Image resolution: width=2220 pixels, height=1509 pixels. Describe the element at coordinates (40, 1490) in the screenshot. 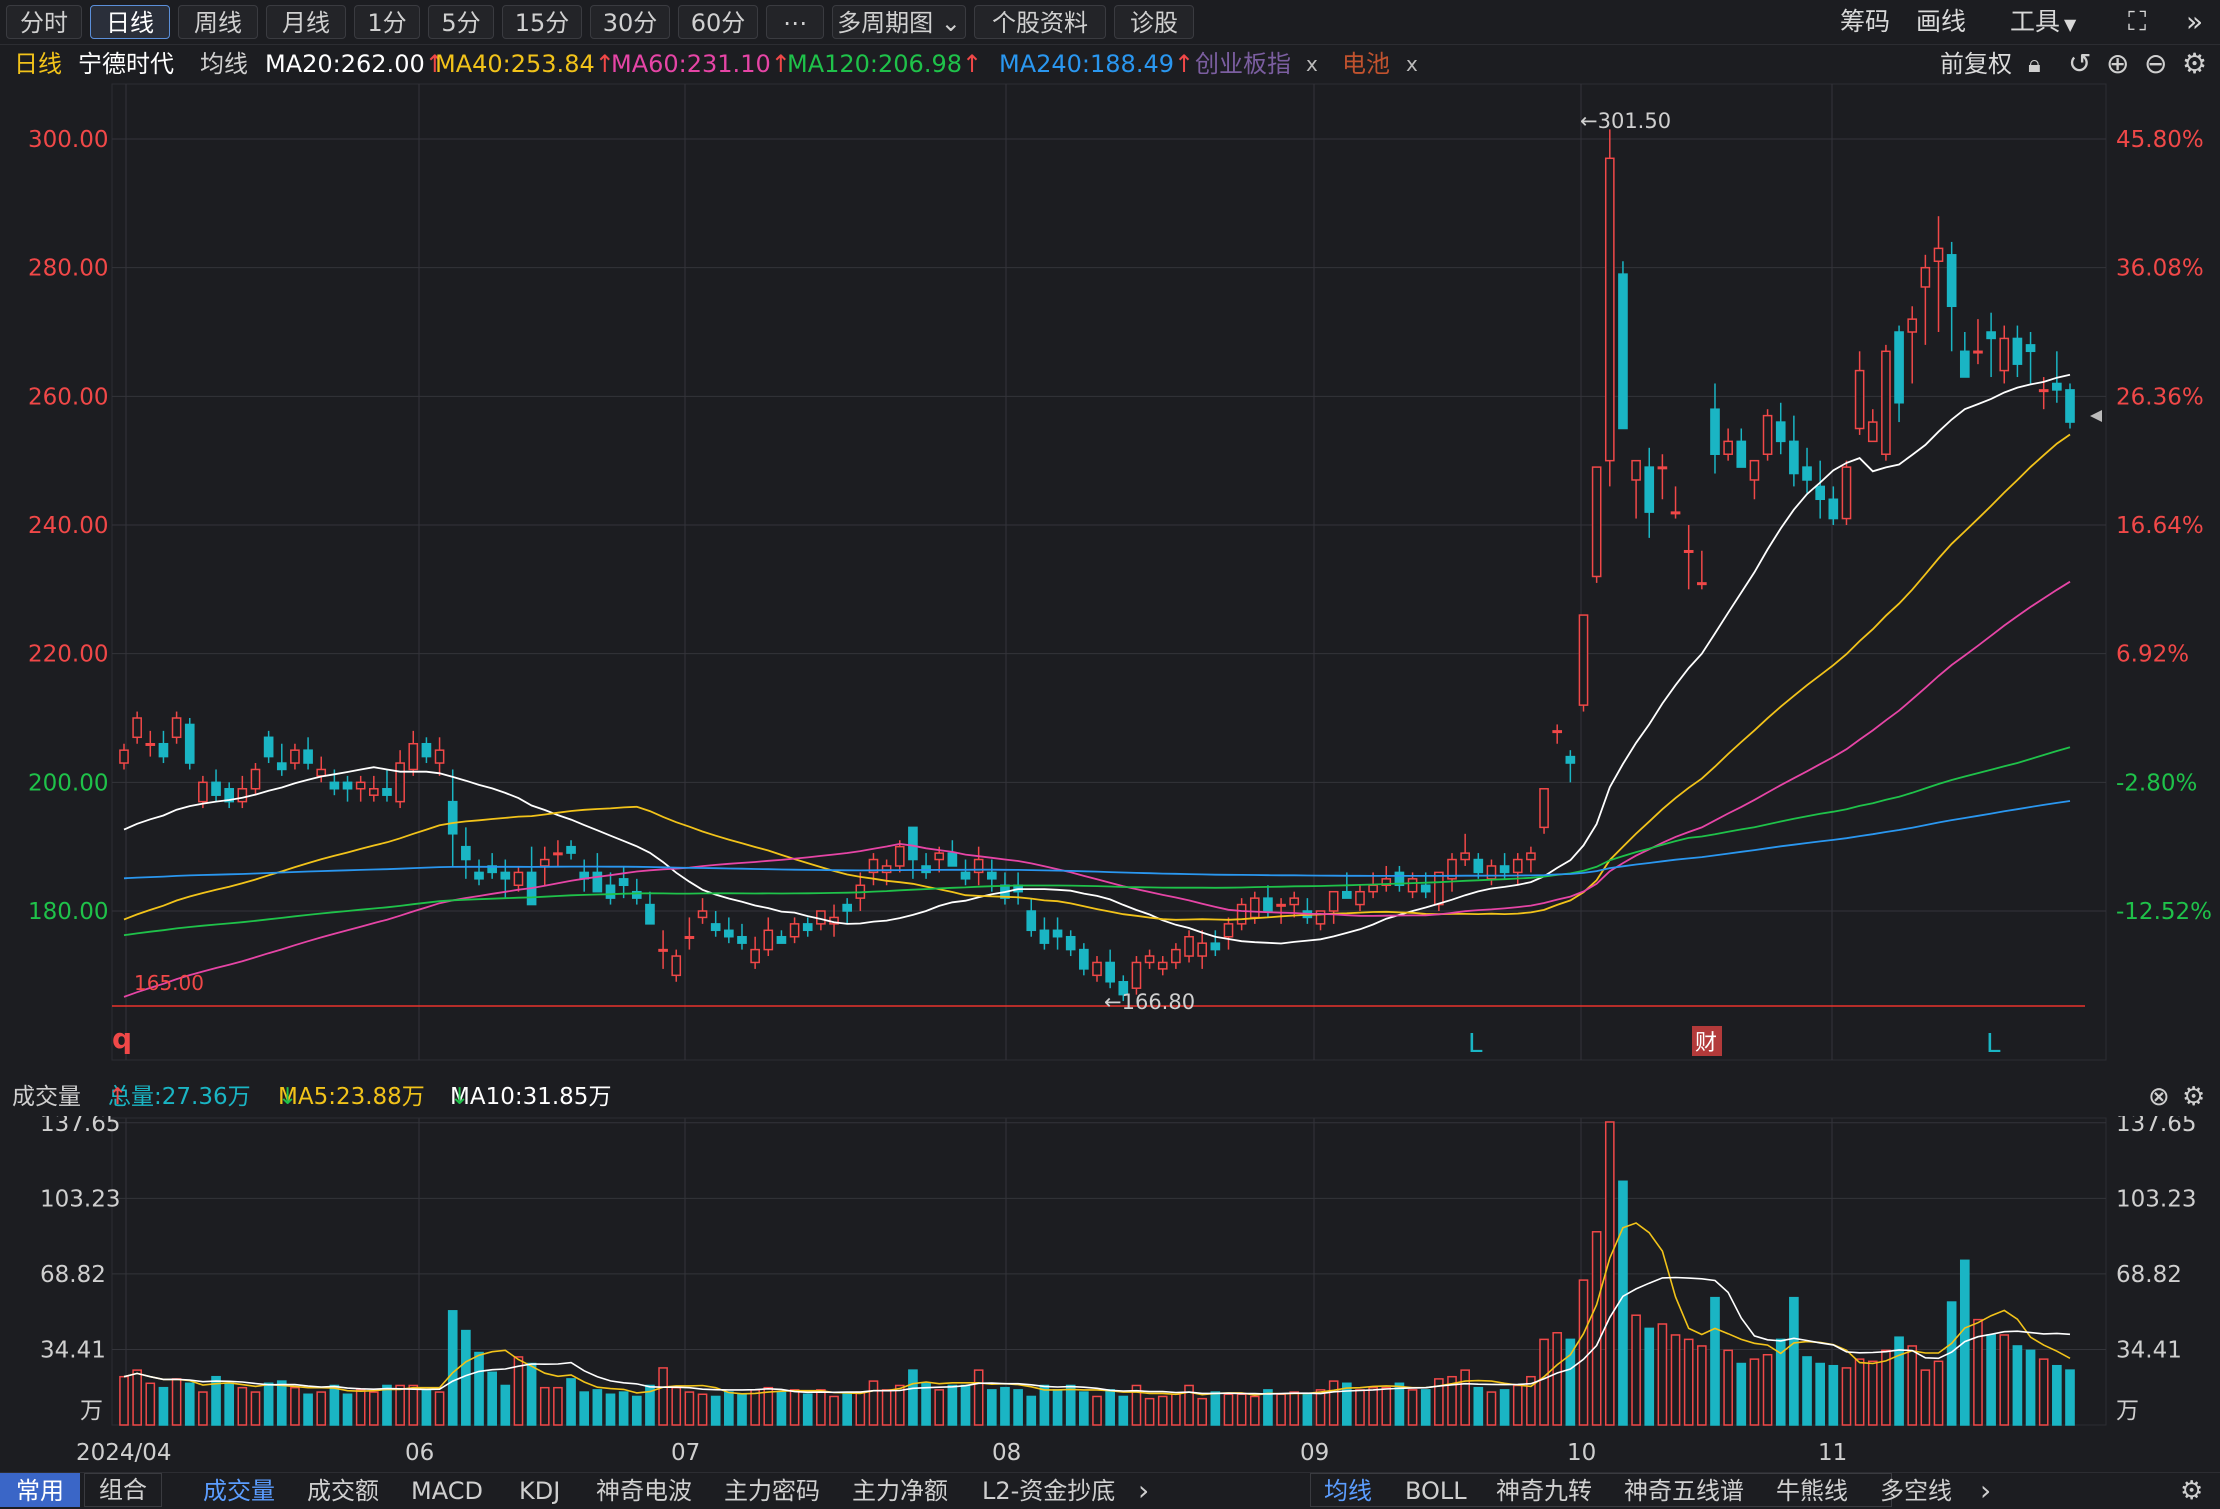

I see `tab-common: 常用` at that location.